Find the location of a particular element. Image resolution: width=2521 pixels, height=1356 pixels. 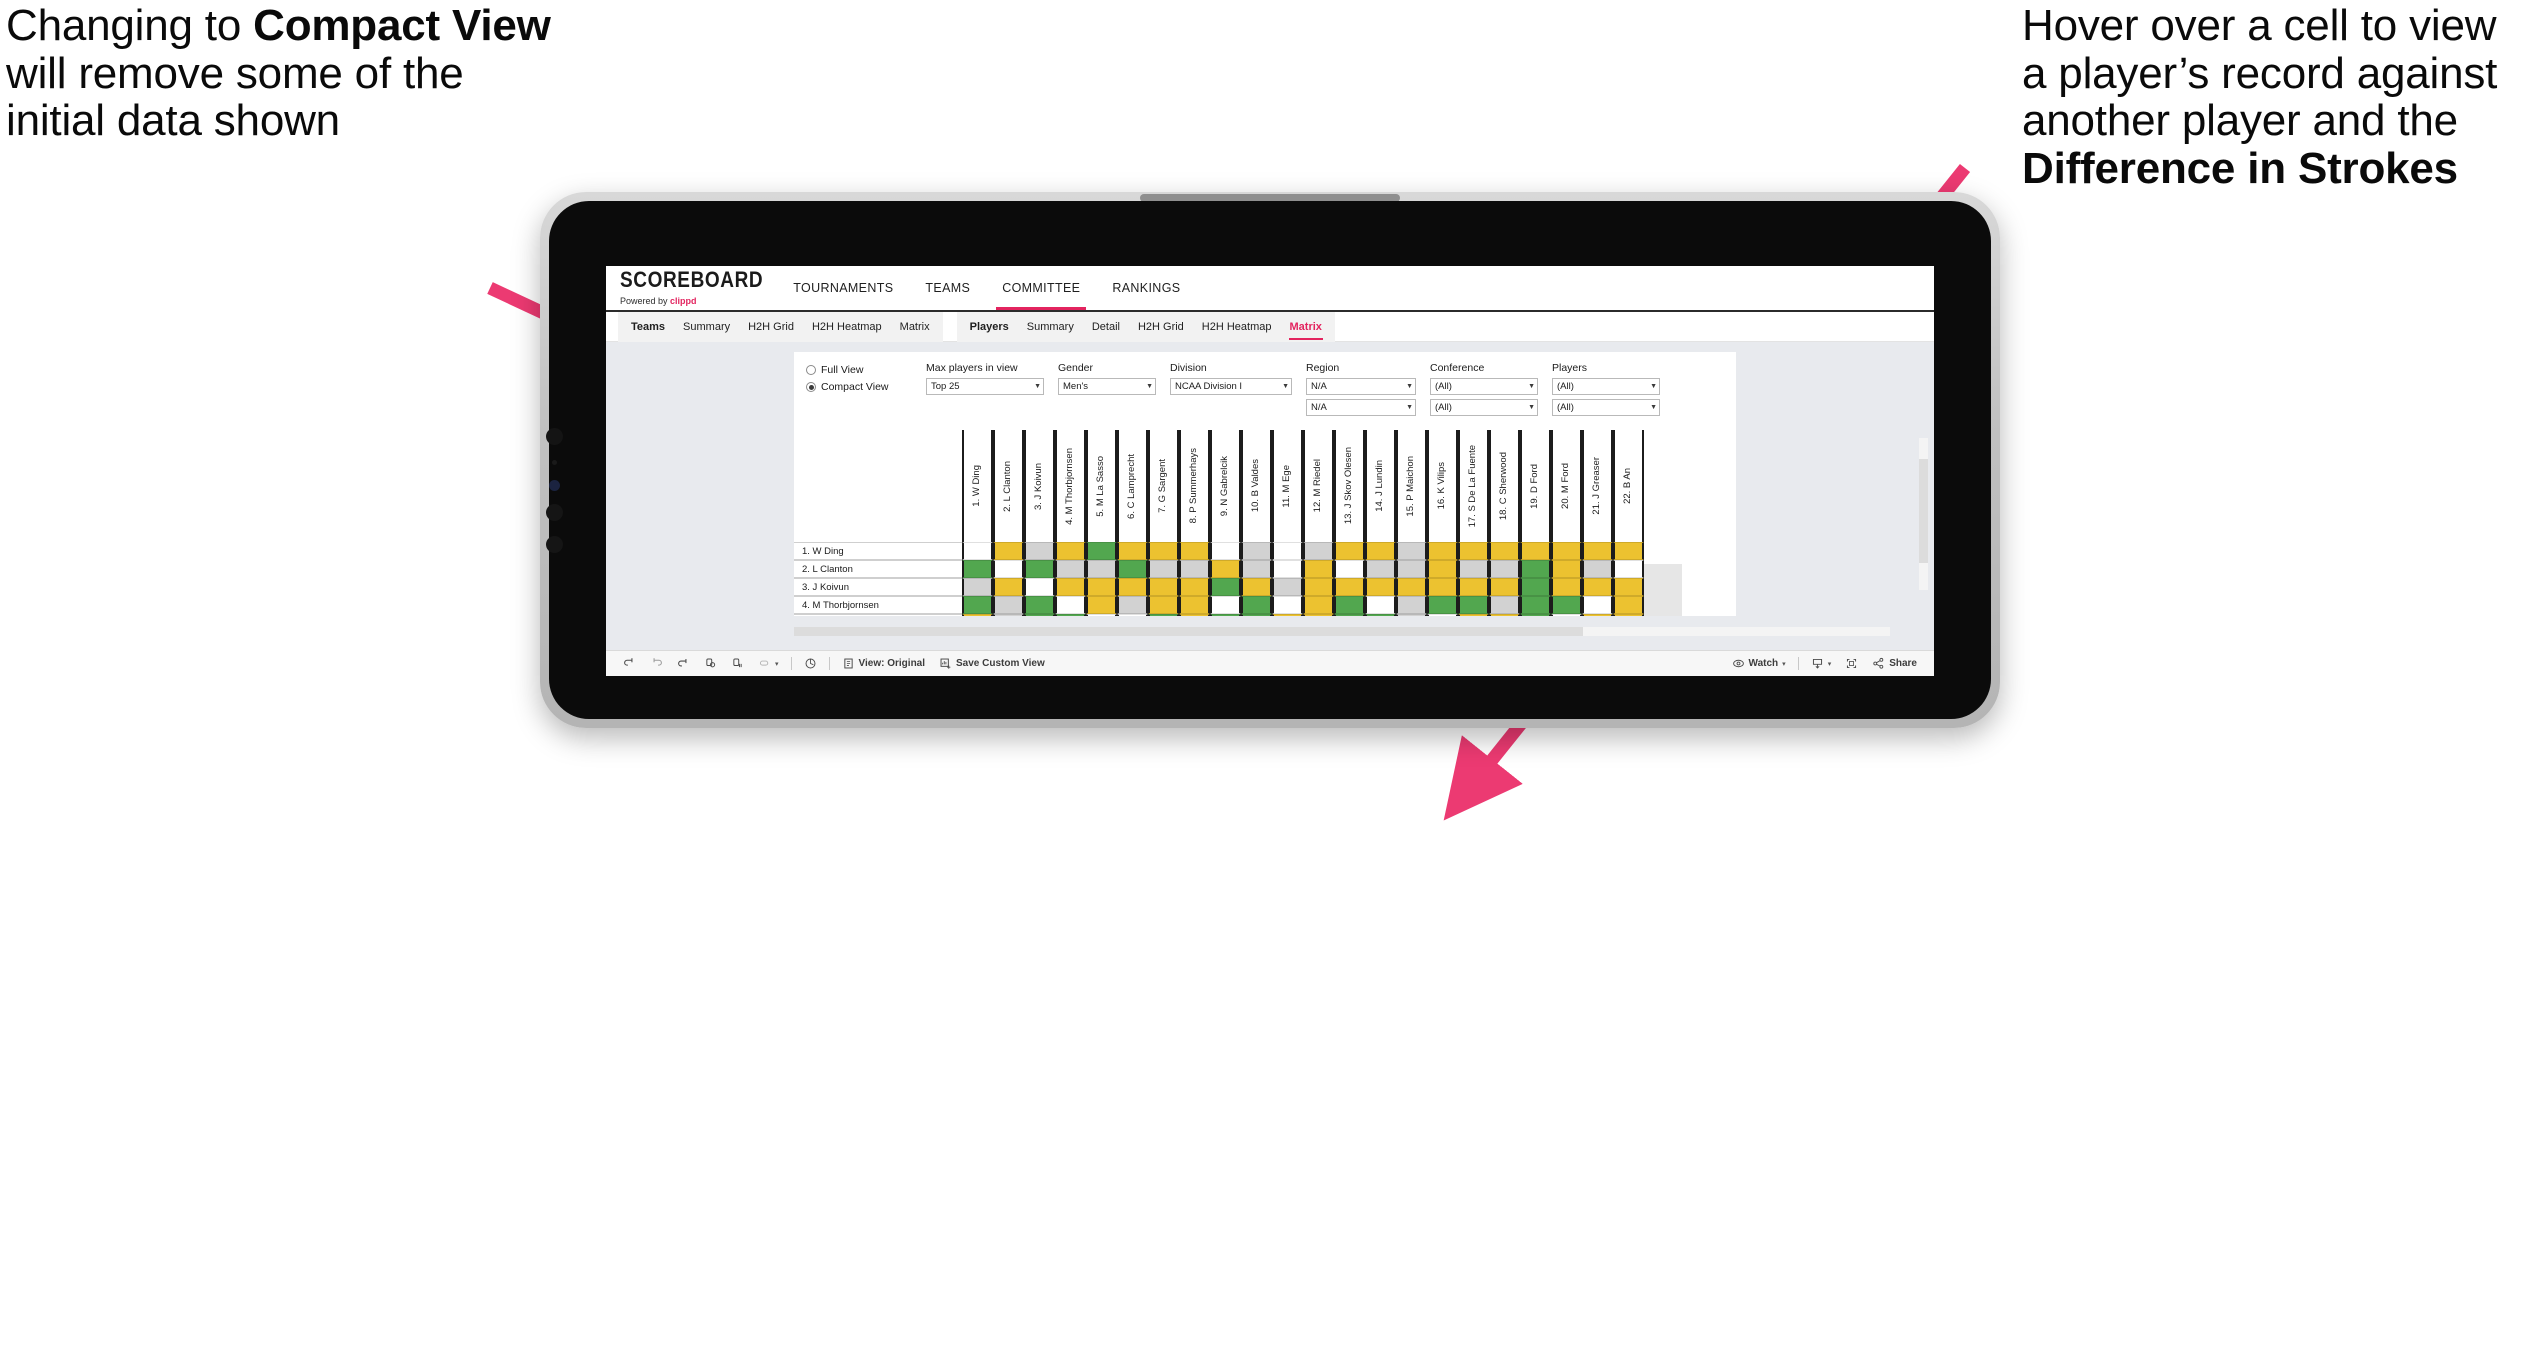

matrix-column-header: 19. D Ford is located at coordinates (1535, 486).